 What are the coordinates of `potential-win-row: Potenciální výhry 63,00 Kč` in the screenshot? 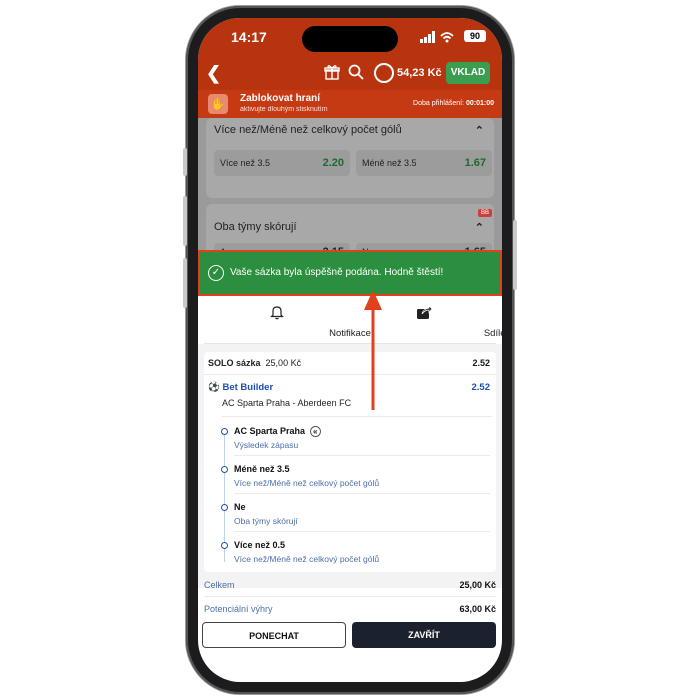 It's located at (350, 610).